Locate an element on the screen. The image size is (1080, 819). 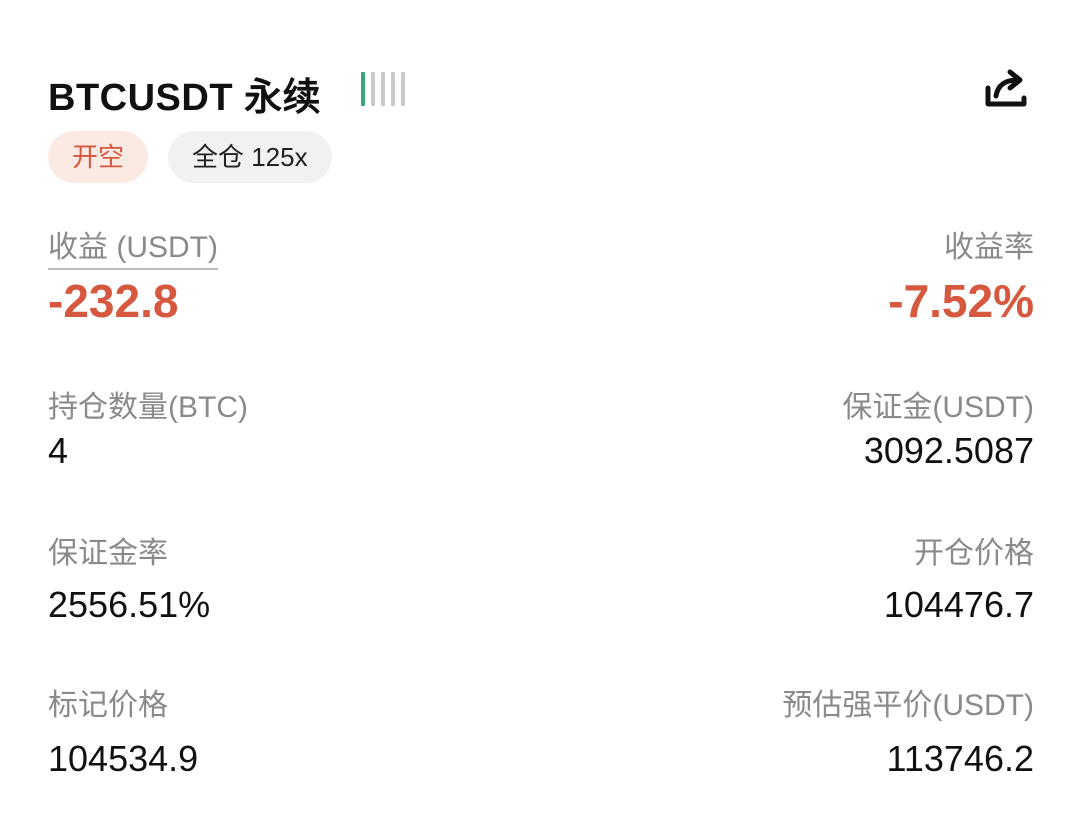
share-button is located at coordinates (1006, 91).